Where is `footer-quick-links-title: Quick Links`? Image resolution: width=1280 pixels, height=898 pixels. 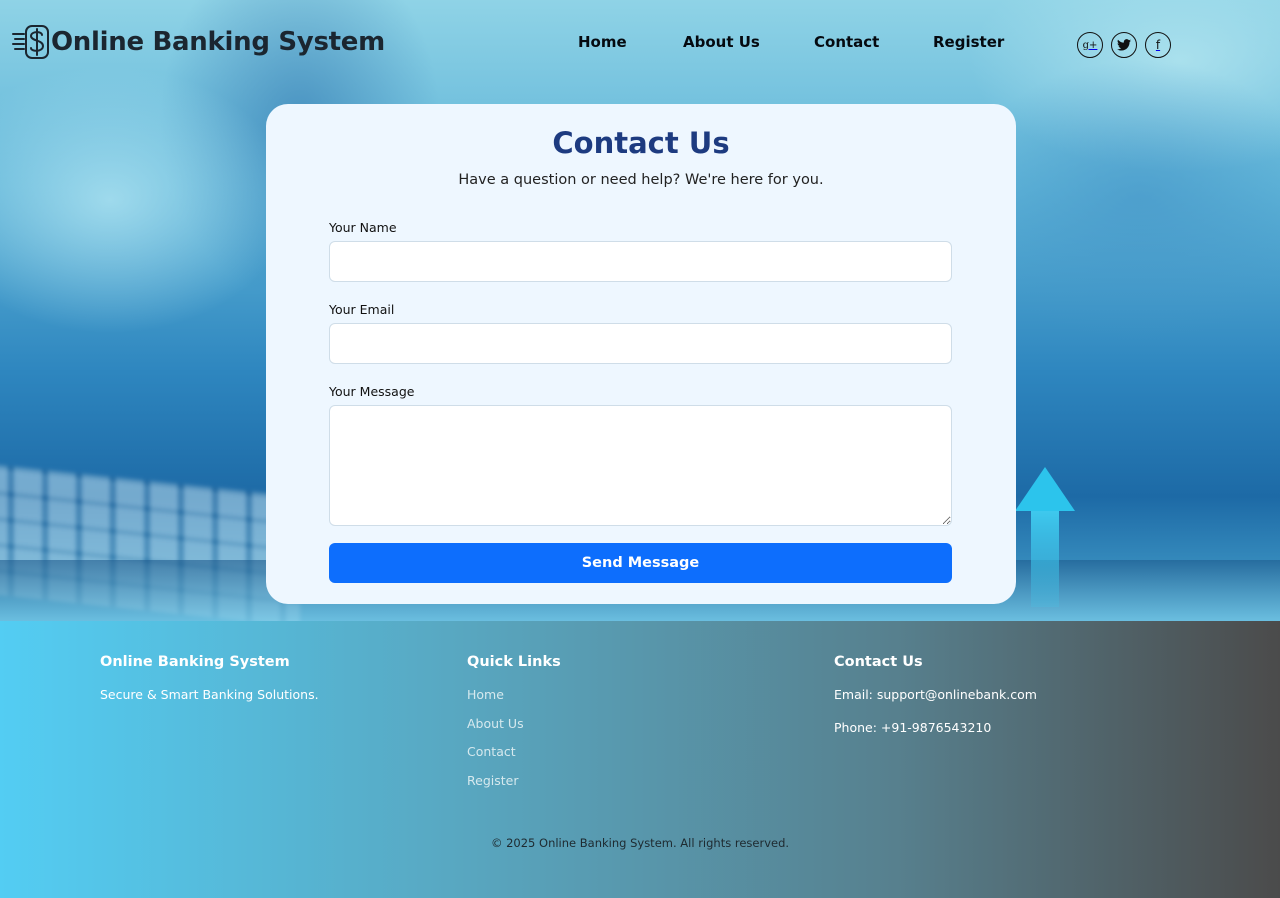 footer-quick-links-title: Quick Links is located at coordinates (514, 662).